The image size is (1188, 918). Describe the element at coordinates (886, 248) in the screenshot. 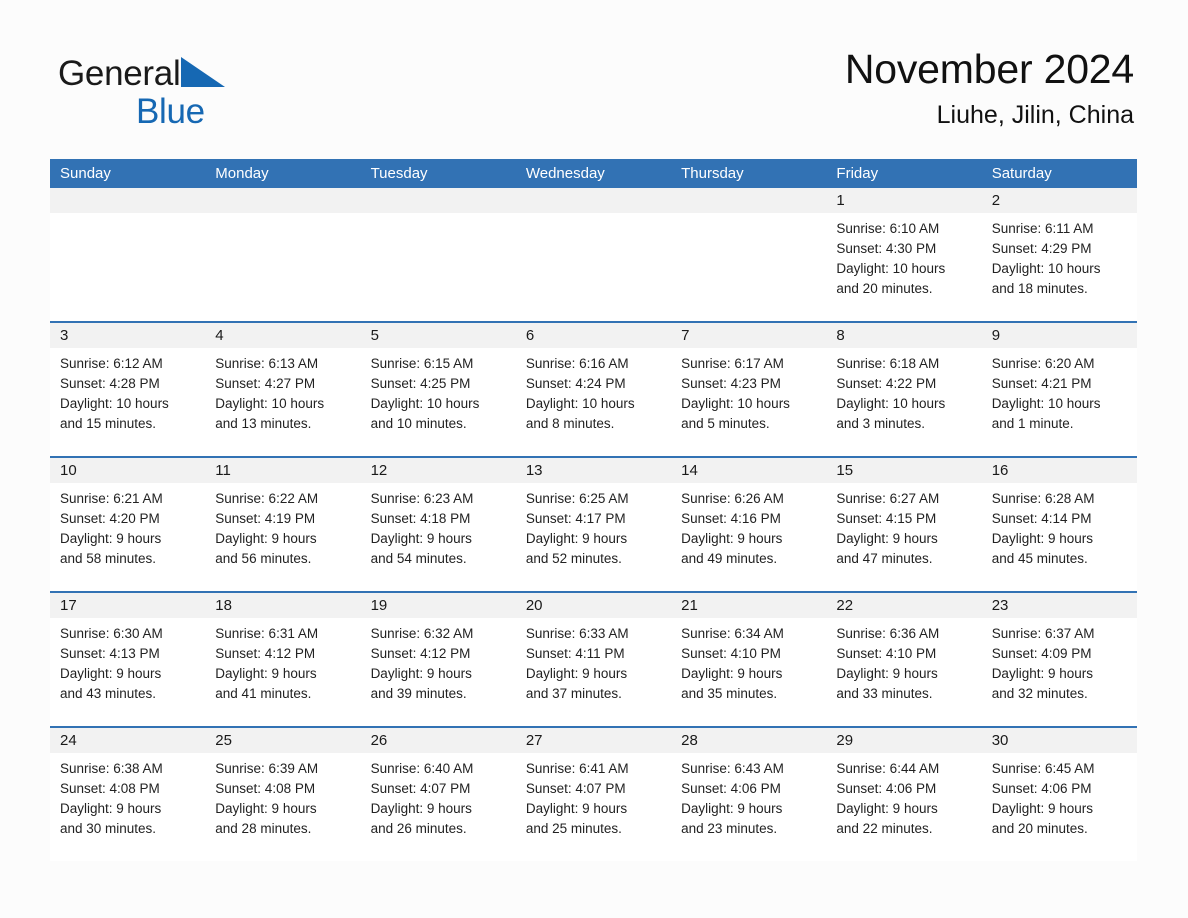

I see `sunset-time: Sunset: 4:30 PM` at that location.